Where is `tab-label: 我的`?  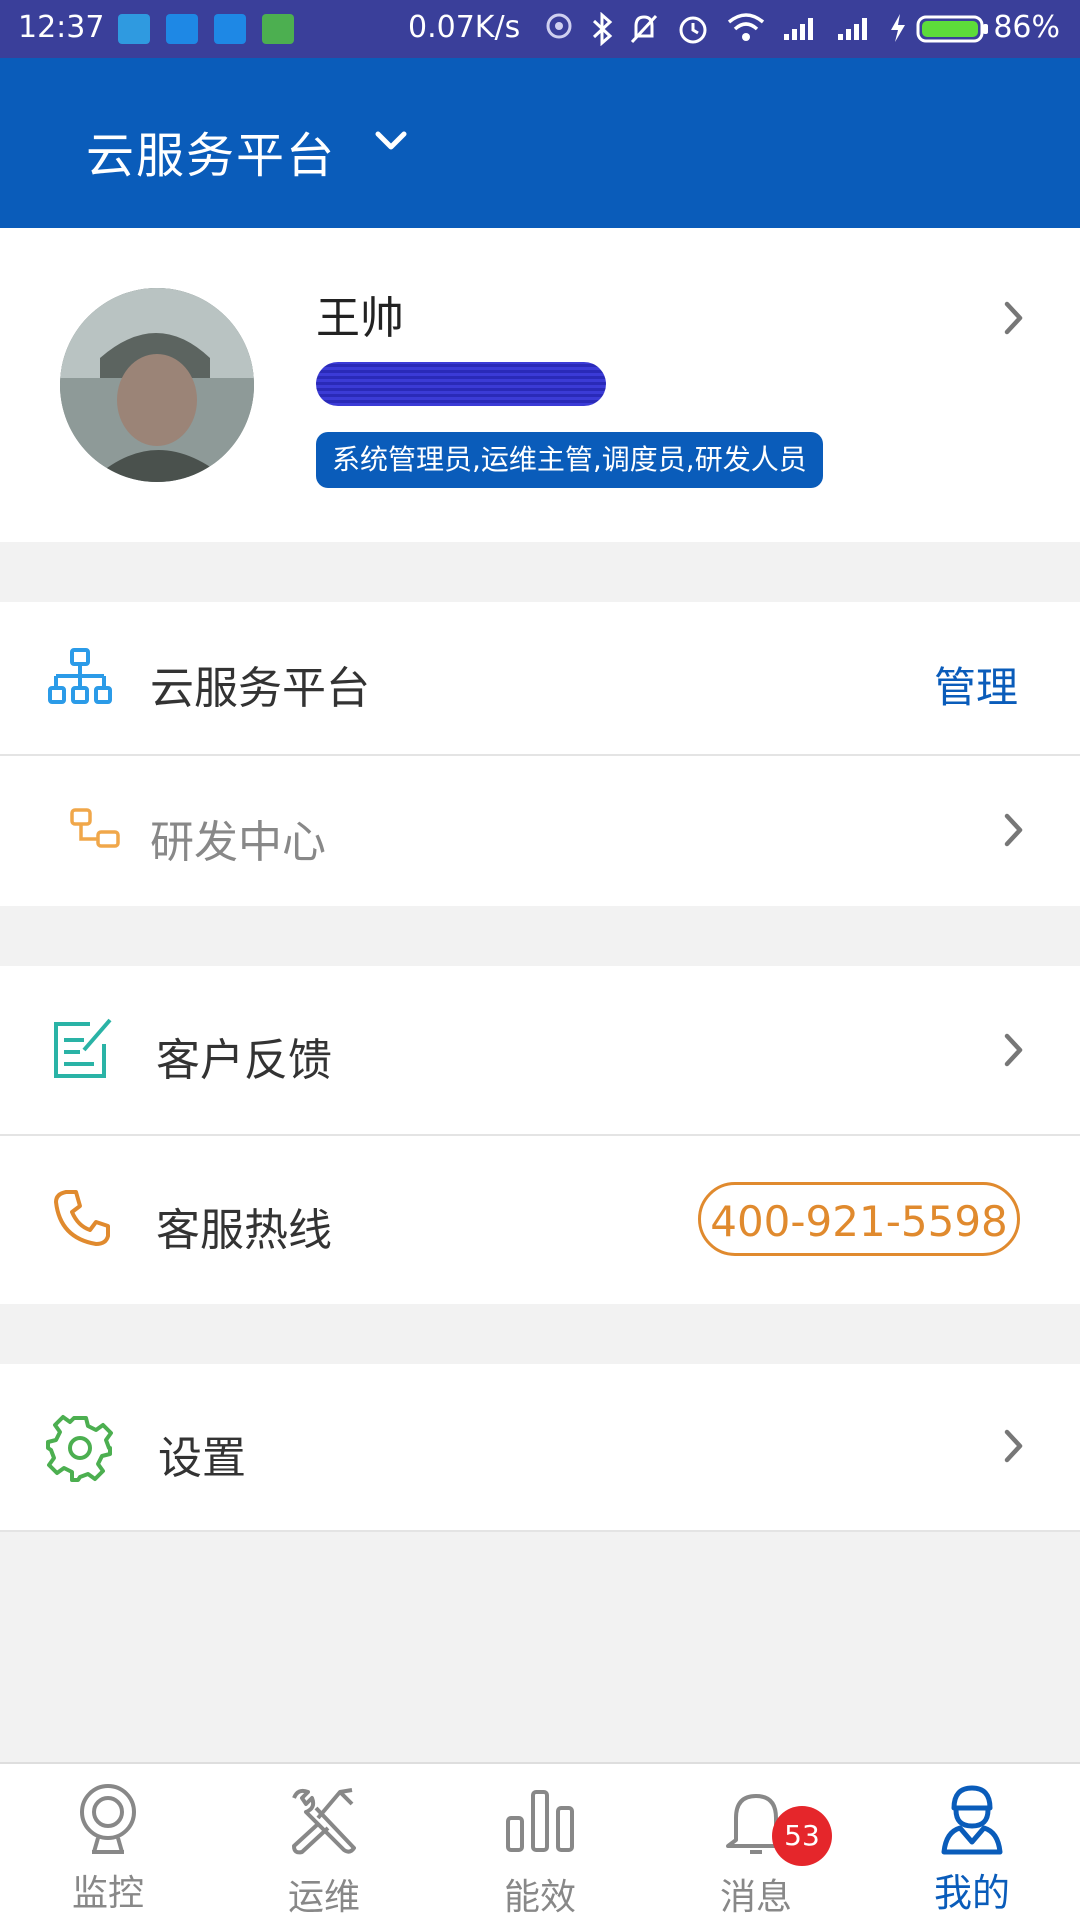 tab-label: 我的 is located at coordinates (971, 1893).